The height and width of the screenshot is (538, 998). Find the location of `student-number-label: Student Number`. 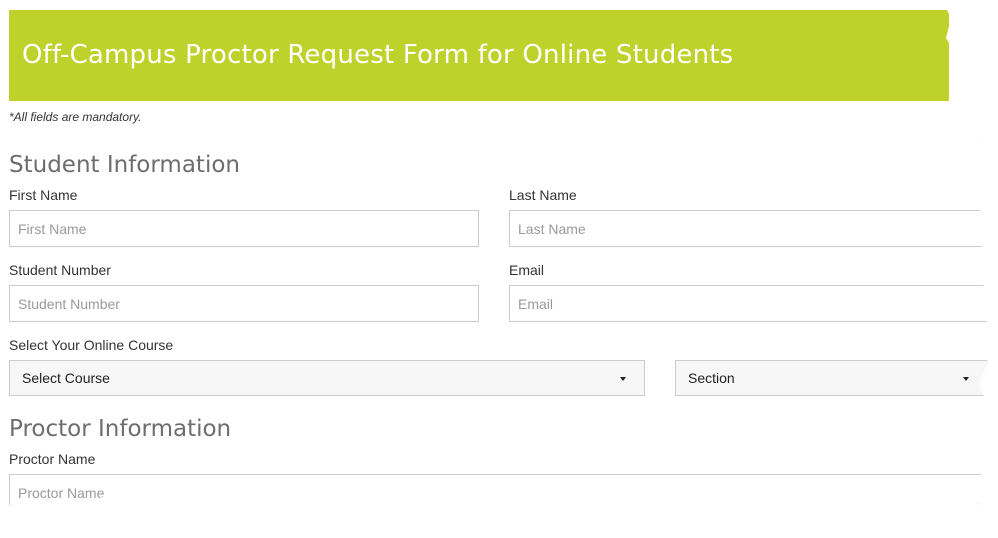

student-number-label: Student Number is located at coordinates (60, 270).